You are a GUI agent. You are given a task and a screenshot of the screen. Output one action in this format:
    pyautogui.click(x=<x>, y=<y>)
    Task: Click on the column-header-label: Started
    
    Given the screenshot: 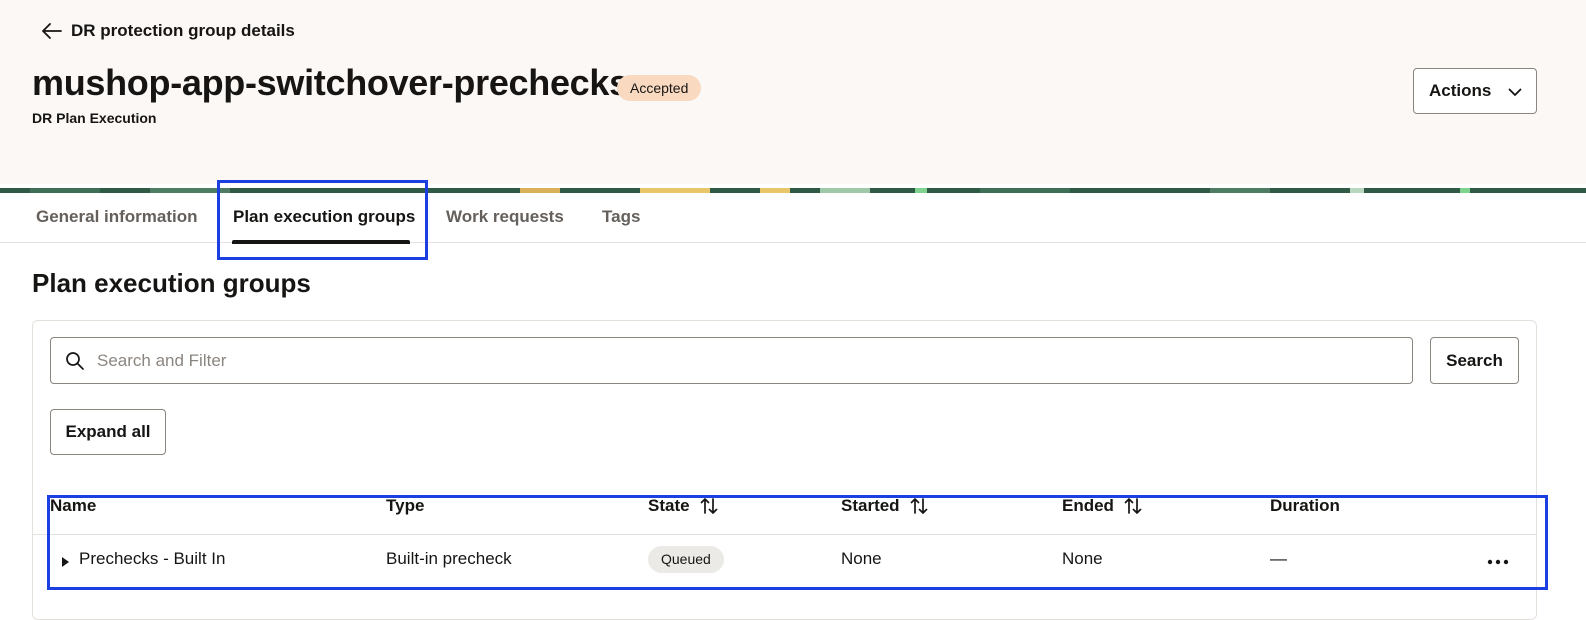 What is the action you would take?
    pyautogui.click(x=870, y=505)
    